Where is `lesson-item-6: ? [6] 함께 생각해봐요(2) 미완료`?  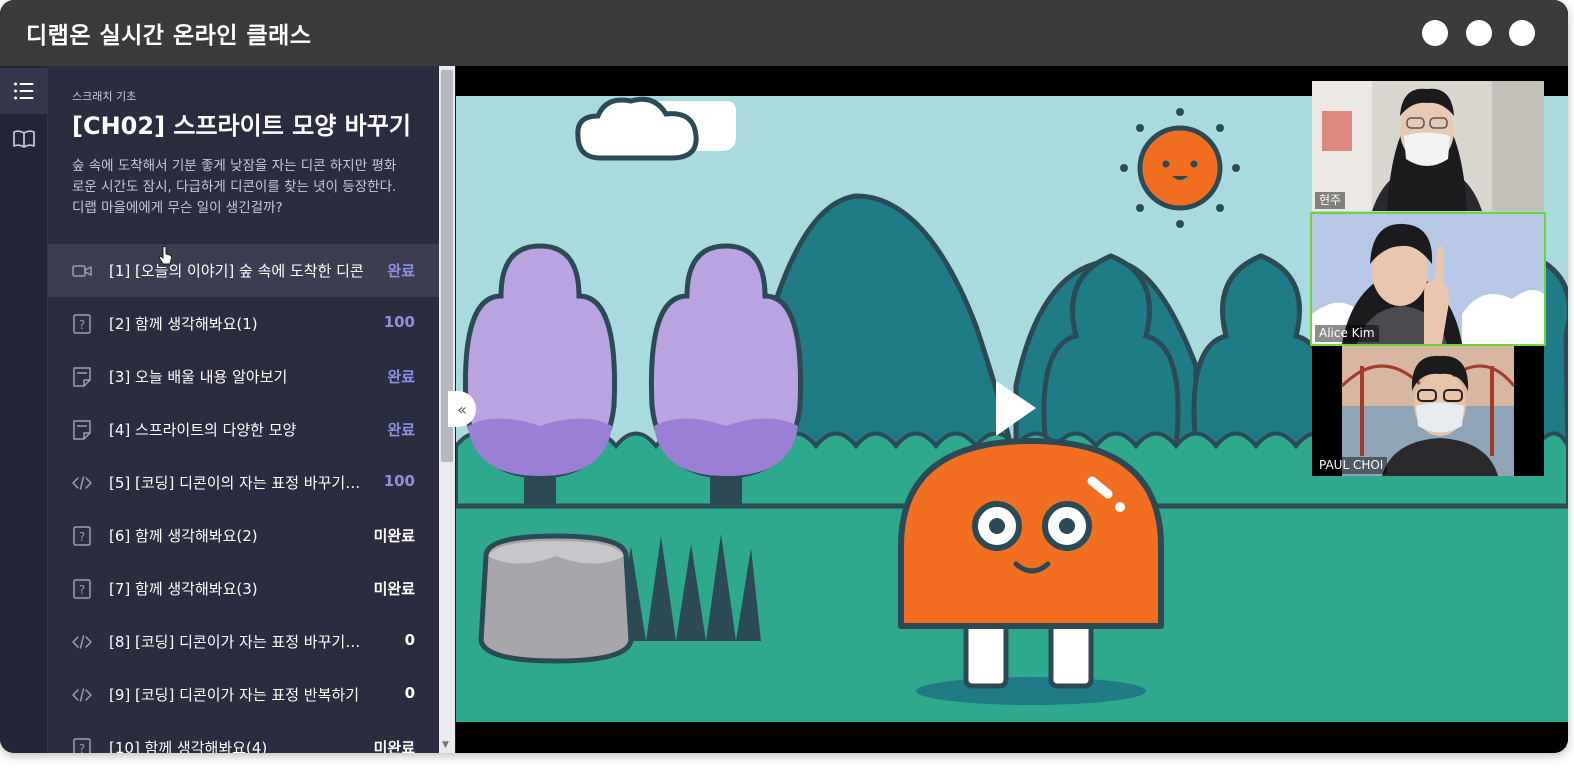 lesson-item-6: ? [6] 함께 생각해봐요(2) 미완료 is located at coordinates (243, 535).